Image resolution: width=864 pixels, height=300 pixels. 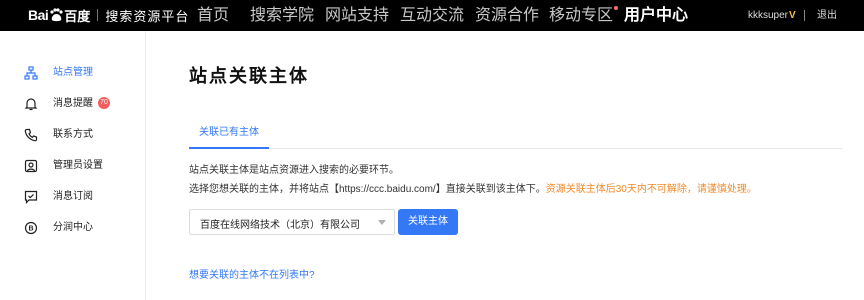 I want to click on sidebar-item-site-management: 站点管理, so click(x=73, y=73).